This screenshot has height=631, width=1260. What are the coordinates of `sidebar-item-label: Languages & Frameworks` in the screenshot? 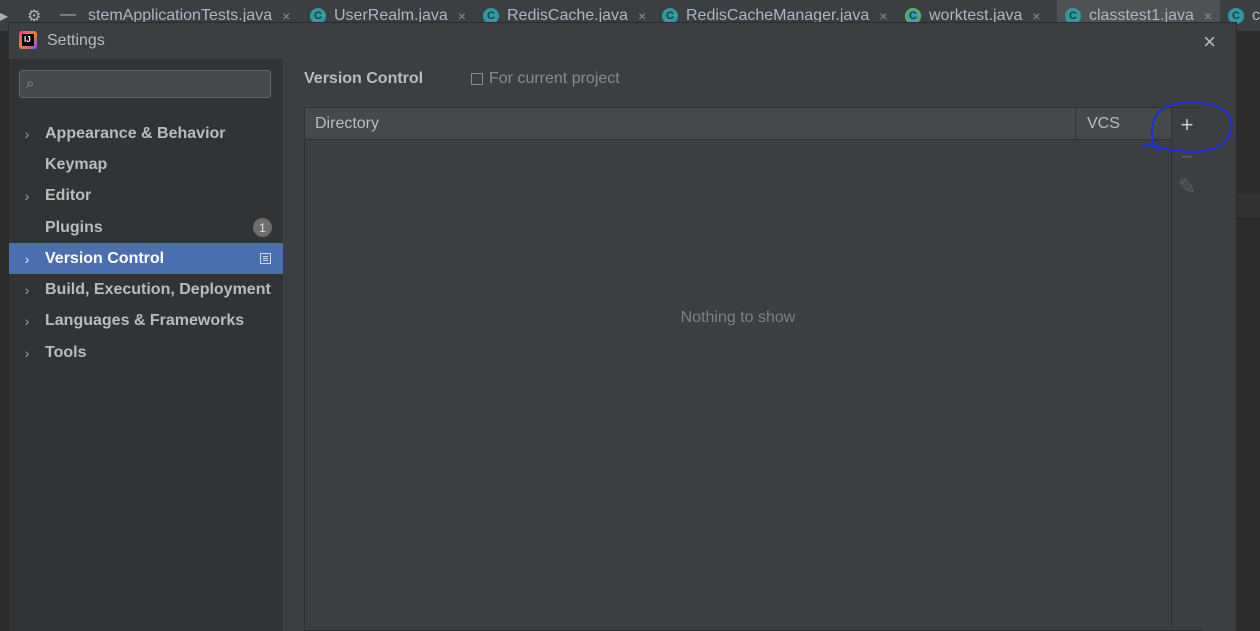 It's located at (145, 320).